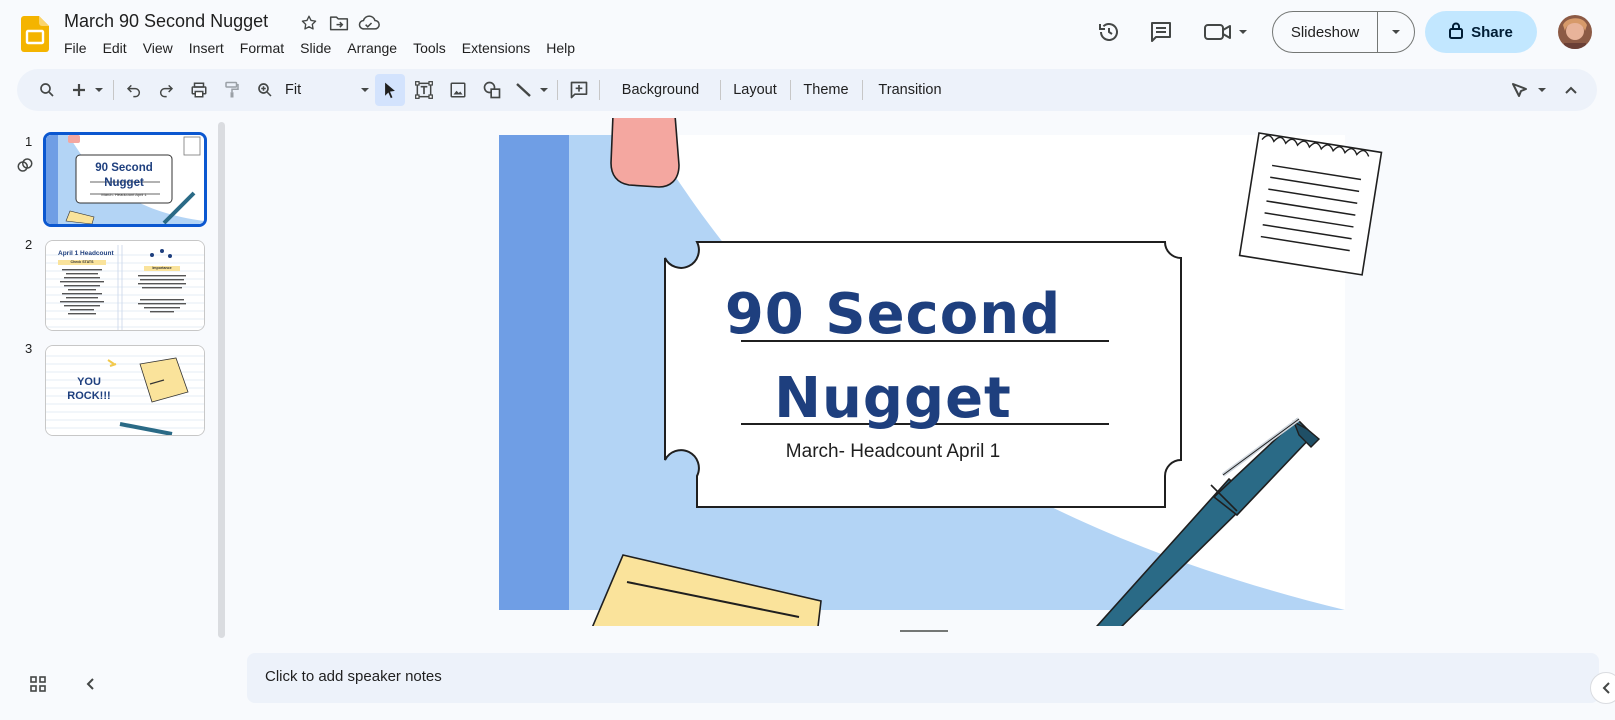 The height and width of the screenshot is (720, 1615). Describe the element at coordinates (162, 268) in the screenshot. I see `thumb-2-col2-heading: Importance` at that location.